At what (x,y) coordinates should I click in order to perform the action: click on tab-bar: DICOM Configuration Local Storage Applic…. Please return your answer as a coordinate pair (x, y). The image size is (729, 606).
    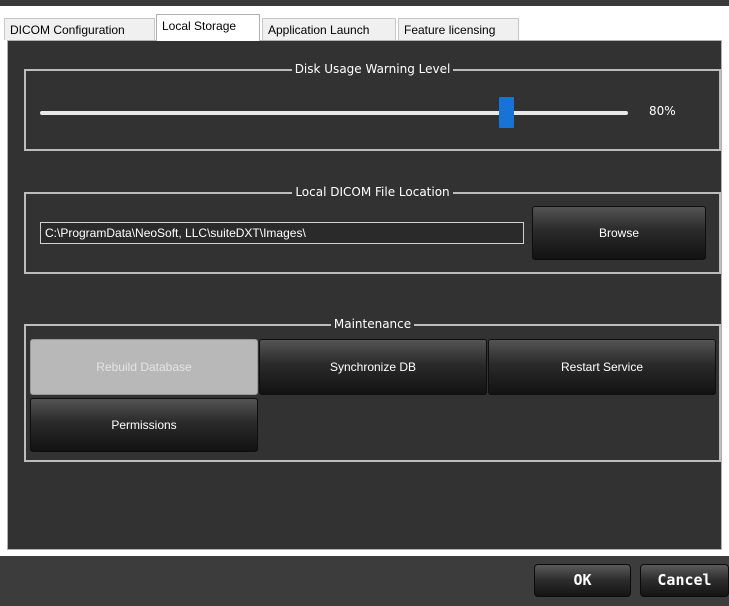
    Looking at the image, I should click on (364, 20).